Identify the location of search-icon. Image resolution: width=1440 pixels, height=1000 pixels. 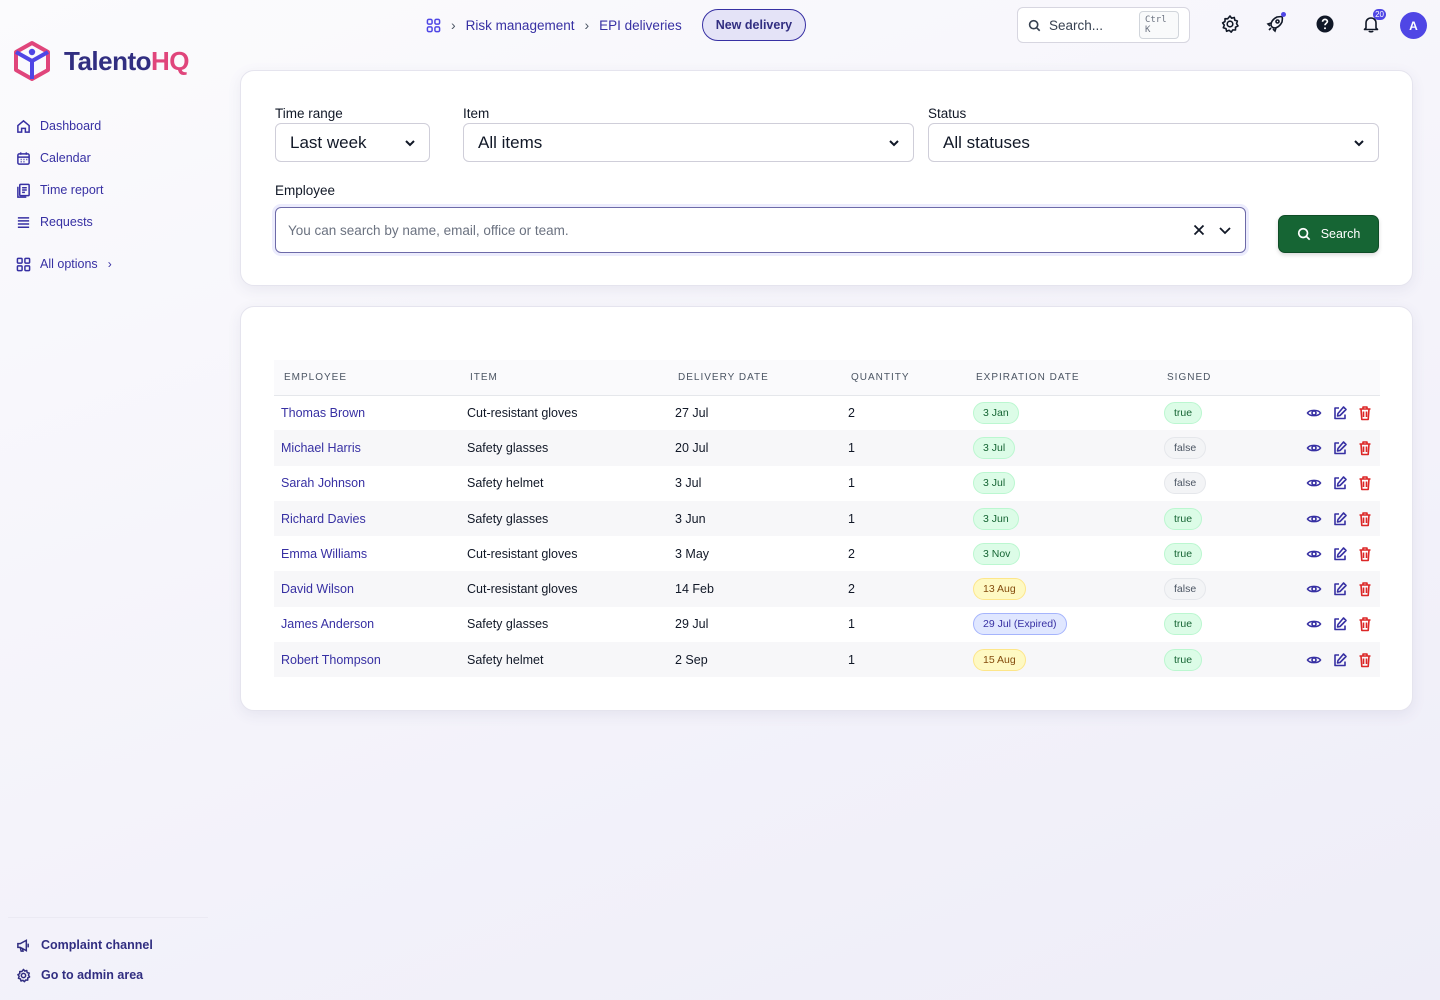
(1034, 25).